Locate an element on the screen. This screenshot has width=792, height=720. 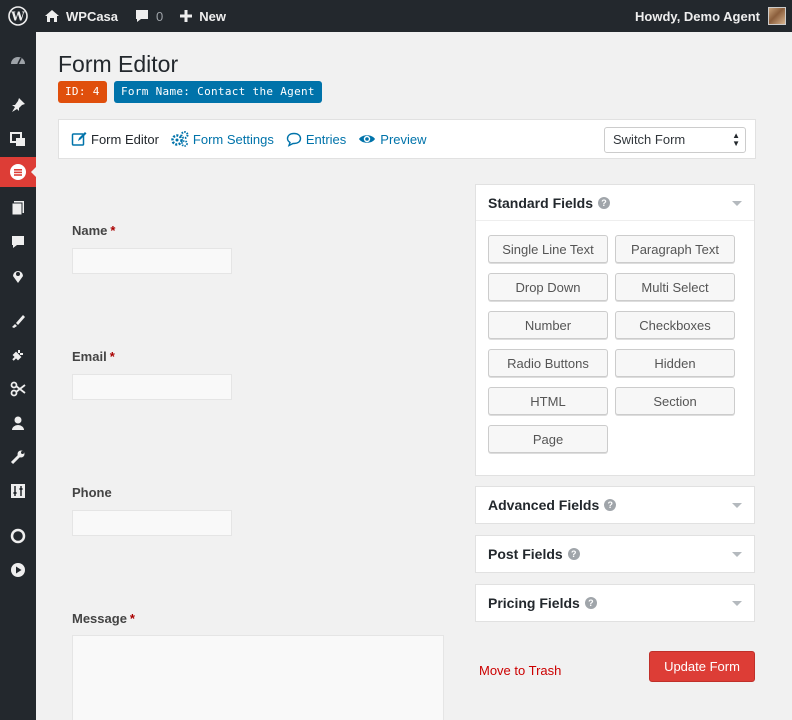
advanced-fields-panel: Advanced Fields ? is located at coordinates (615, 505).